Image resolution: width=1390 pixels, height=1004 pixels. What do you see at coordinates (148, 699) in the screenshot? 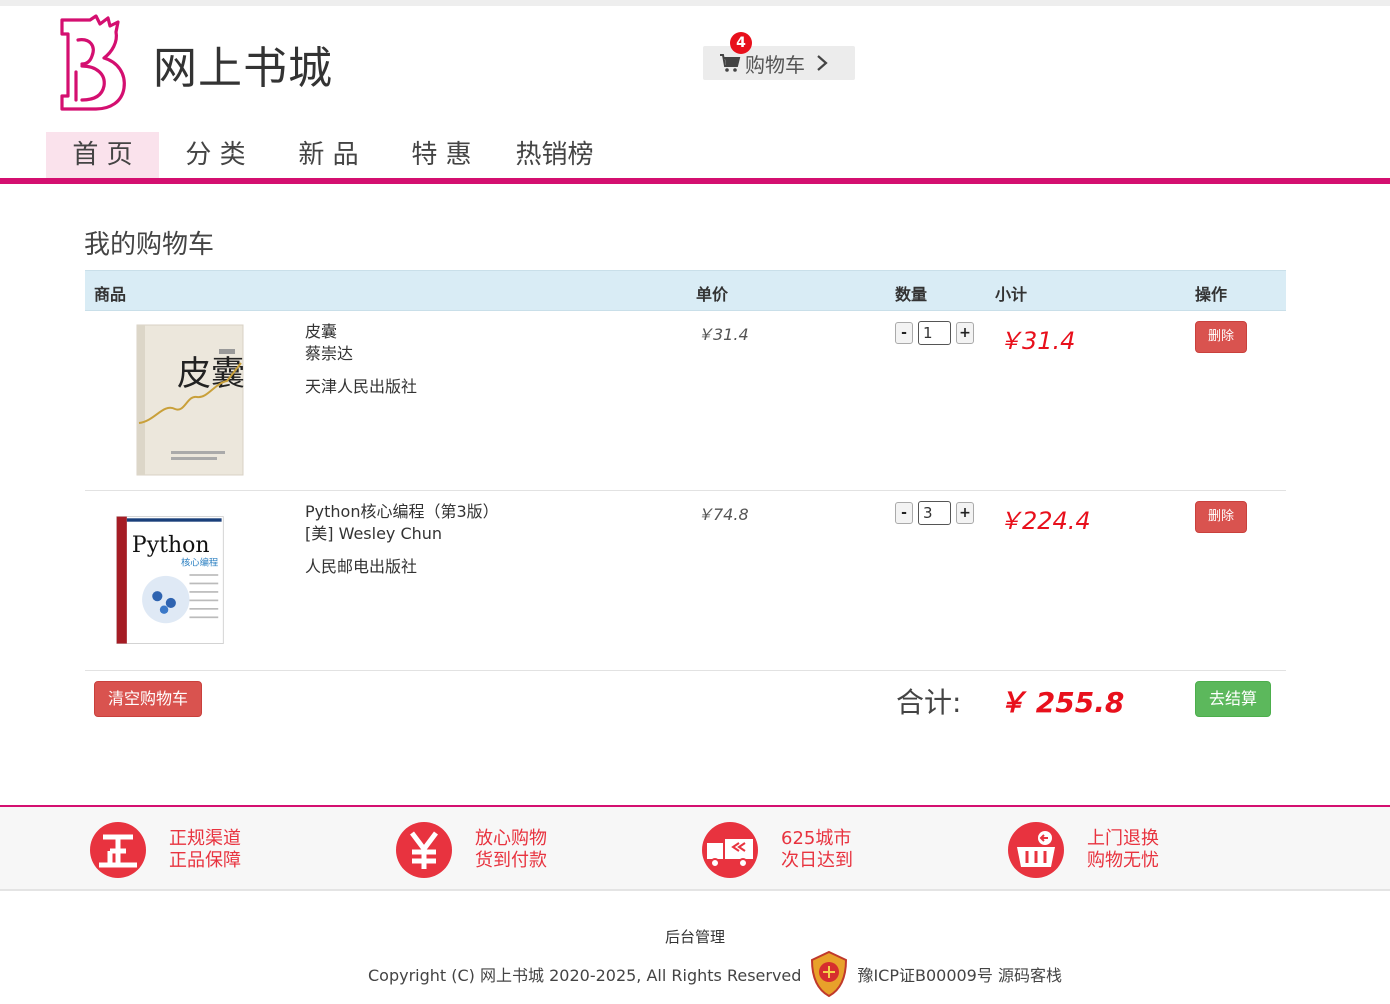
I see `clear-cart-button: 清空购物车` at bounding box center [148, 699].